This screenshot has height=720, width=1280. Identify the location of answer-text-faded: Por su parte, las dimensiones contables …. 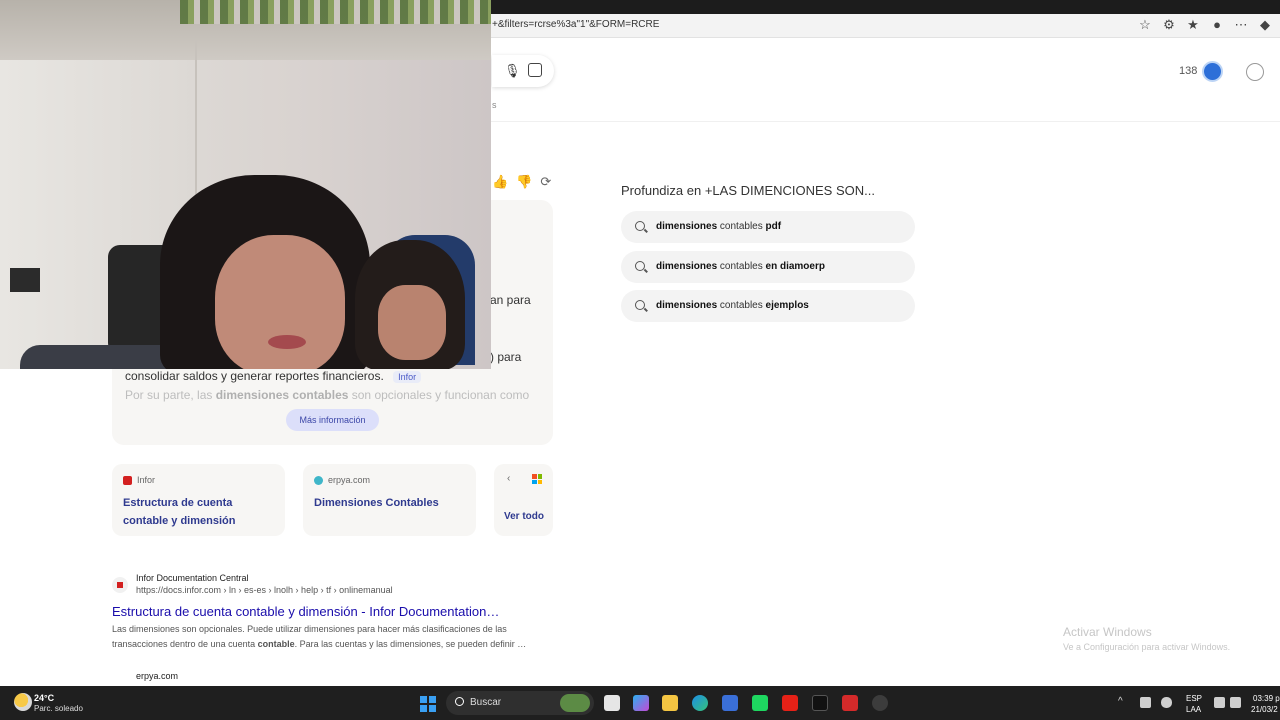
(327, 395).